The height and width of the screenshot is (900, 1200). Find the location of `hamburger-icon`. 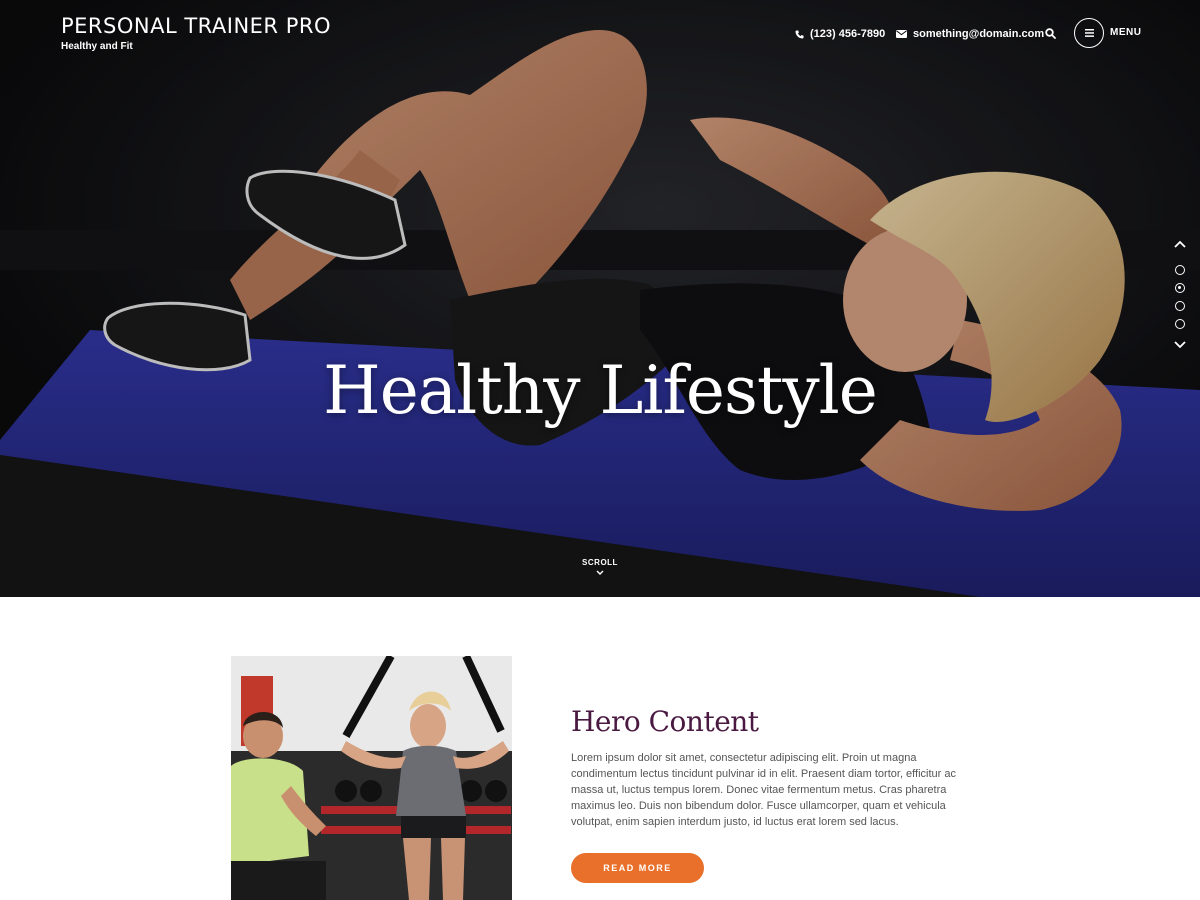

hamburger-icon is located at coordinates (1089, 33).